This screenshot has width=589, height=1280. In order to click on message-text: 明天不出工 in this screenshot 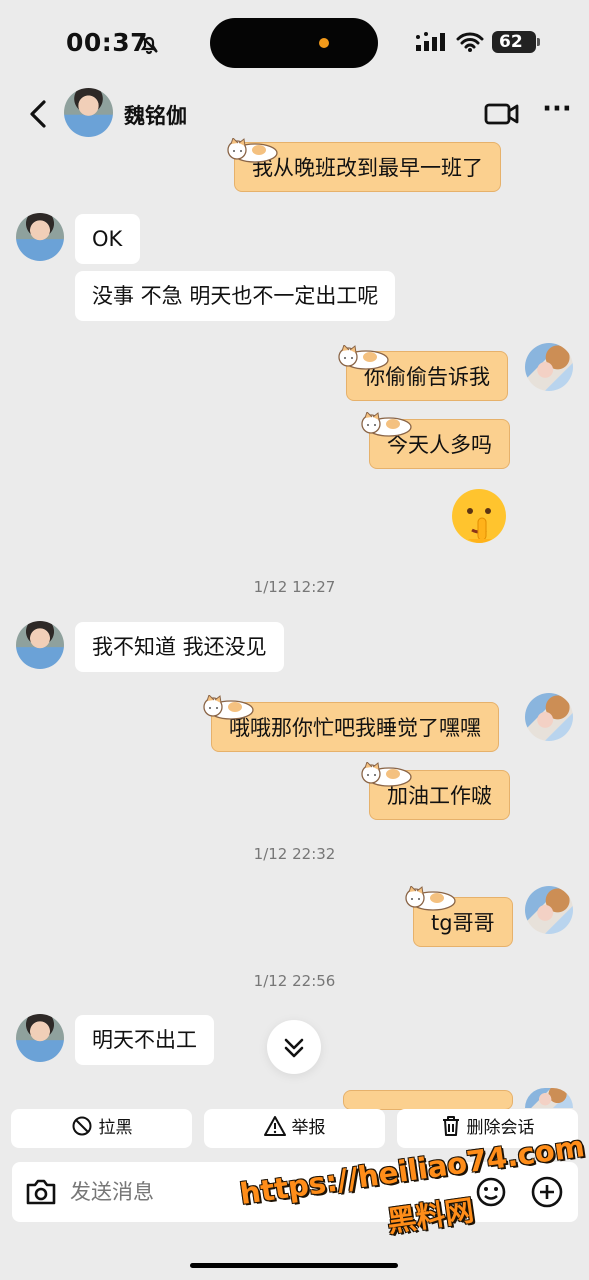, I will do `click(144, 1040)`.